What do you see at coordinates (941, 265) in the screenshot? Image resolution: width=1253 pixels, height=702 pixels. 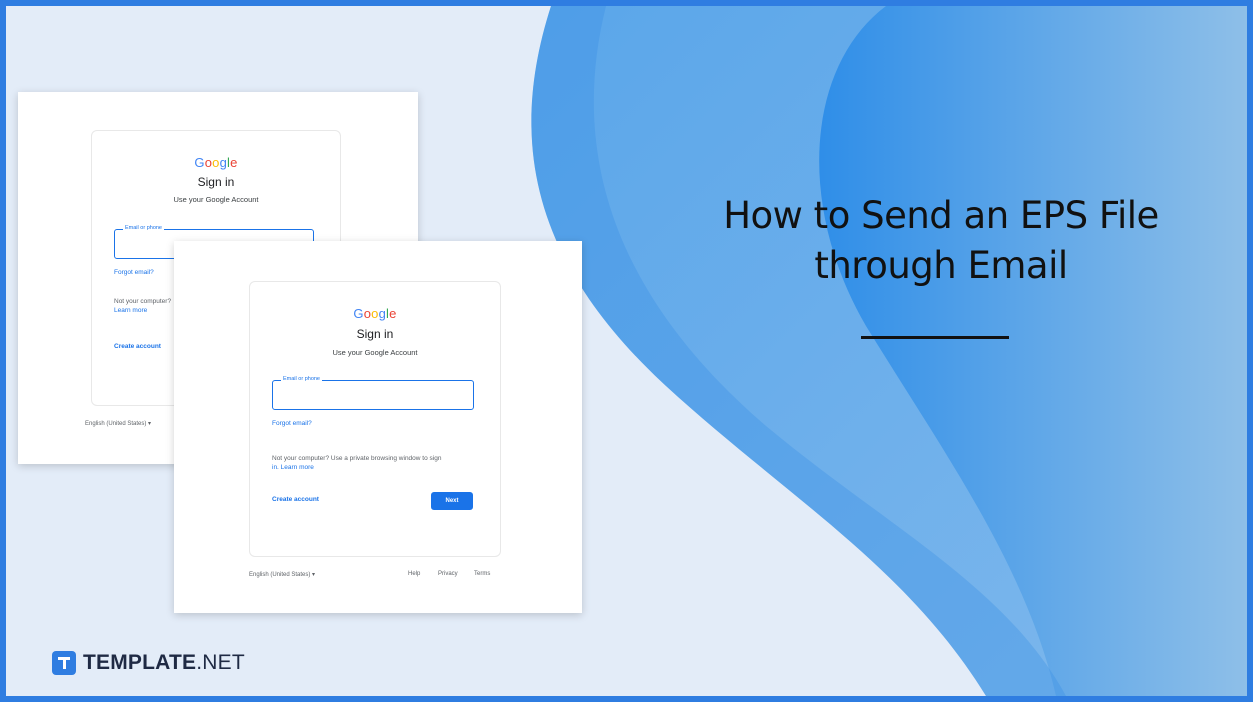 I see `headline-line-2: through Email` at bounding box center [941, 265].